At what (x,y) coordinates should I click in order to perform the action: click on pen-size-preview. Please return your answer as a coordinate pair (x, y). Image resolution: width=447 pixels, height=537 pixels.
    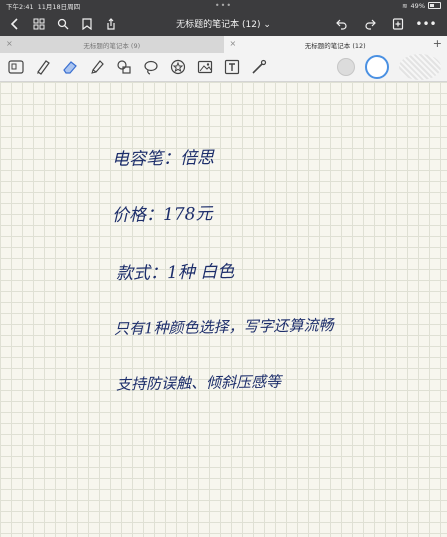
    Looking at the image, I should click on (420, 67).